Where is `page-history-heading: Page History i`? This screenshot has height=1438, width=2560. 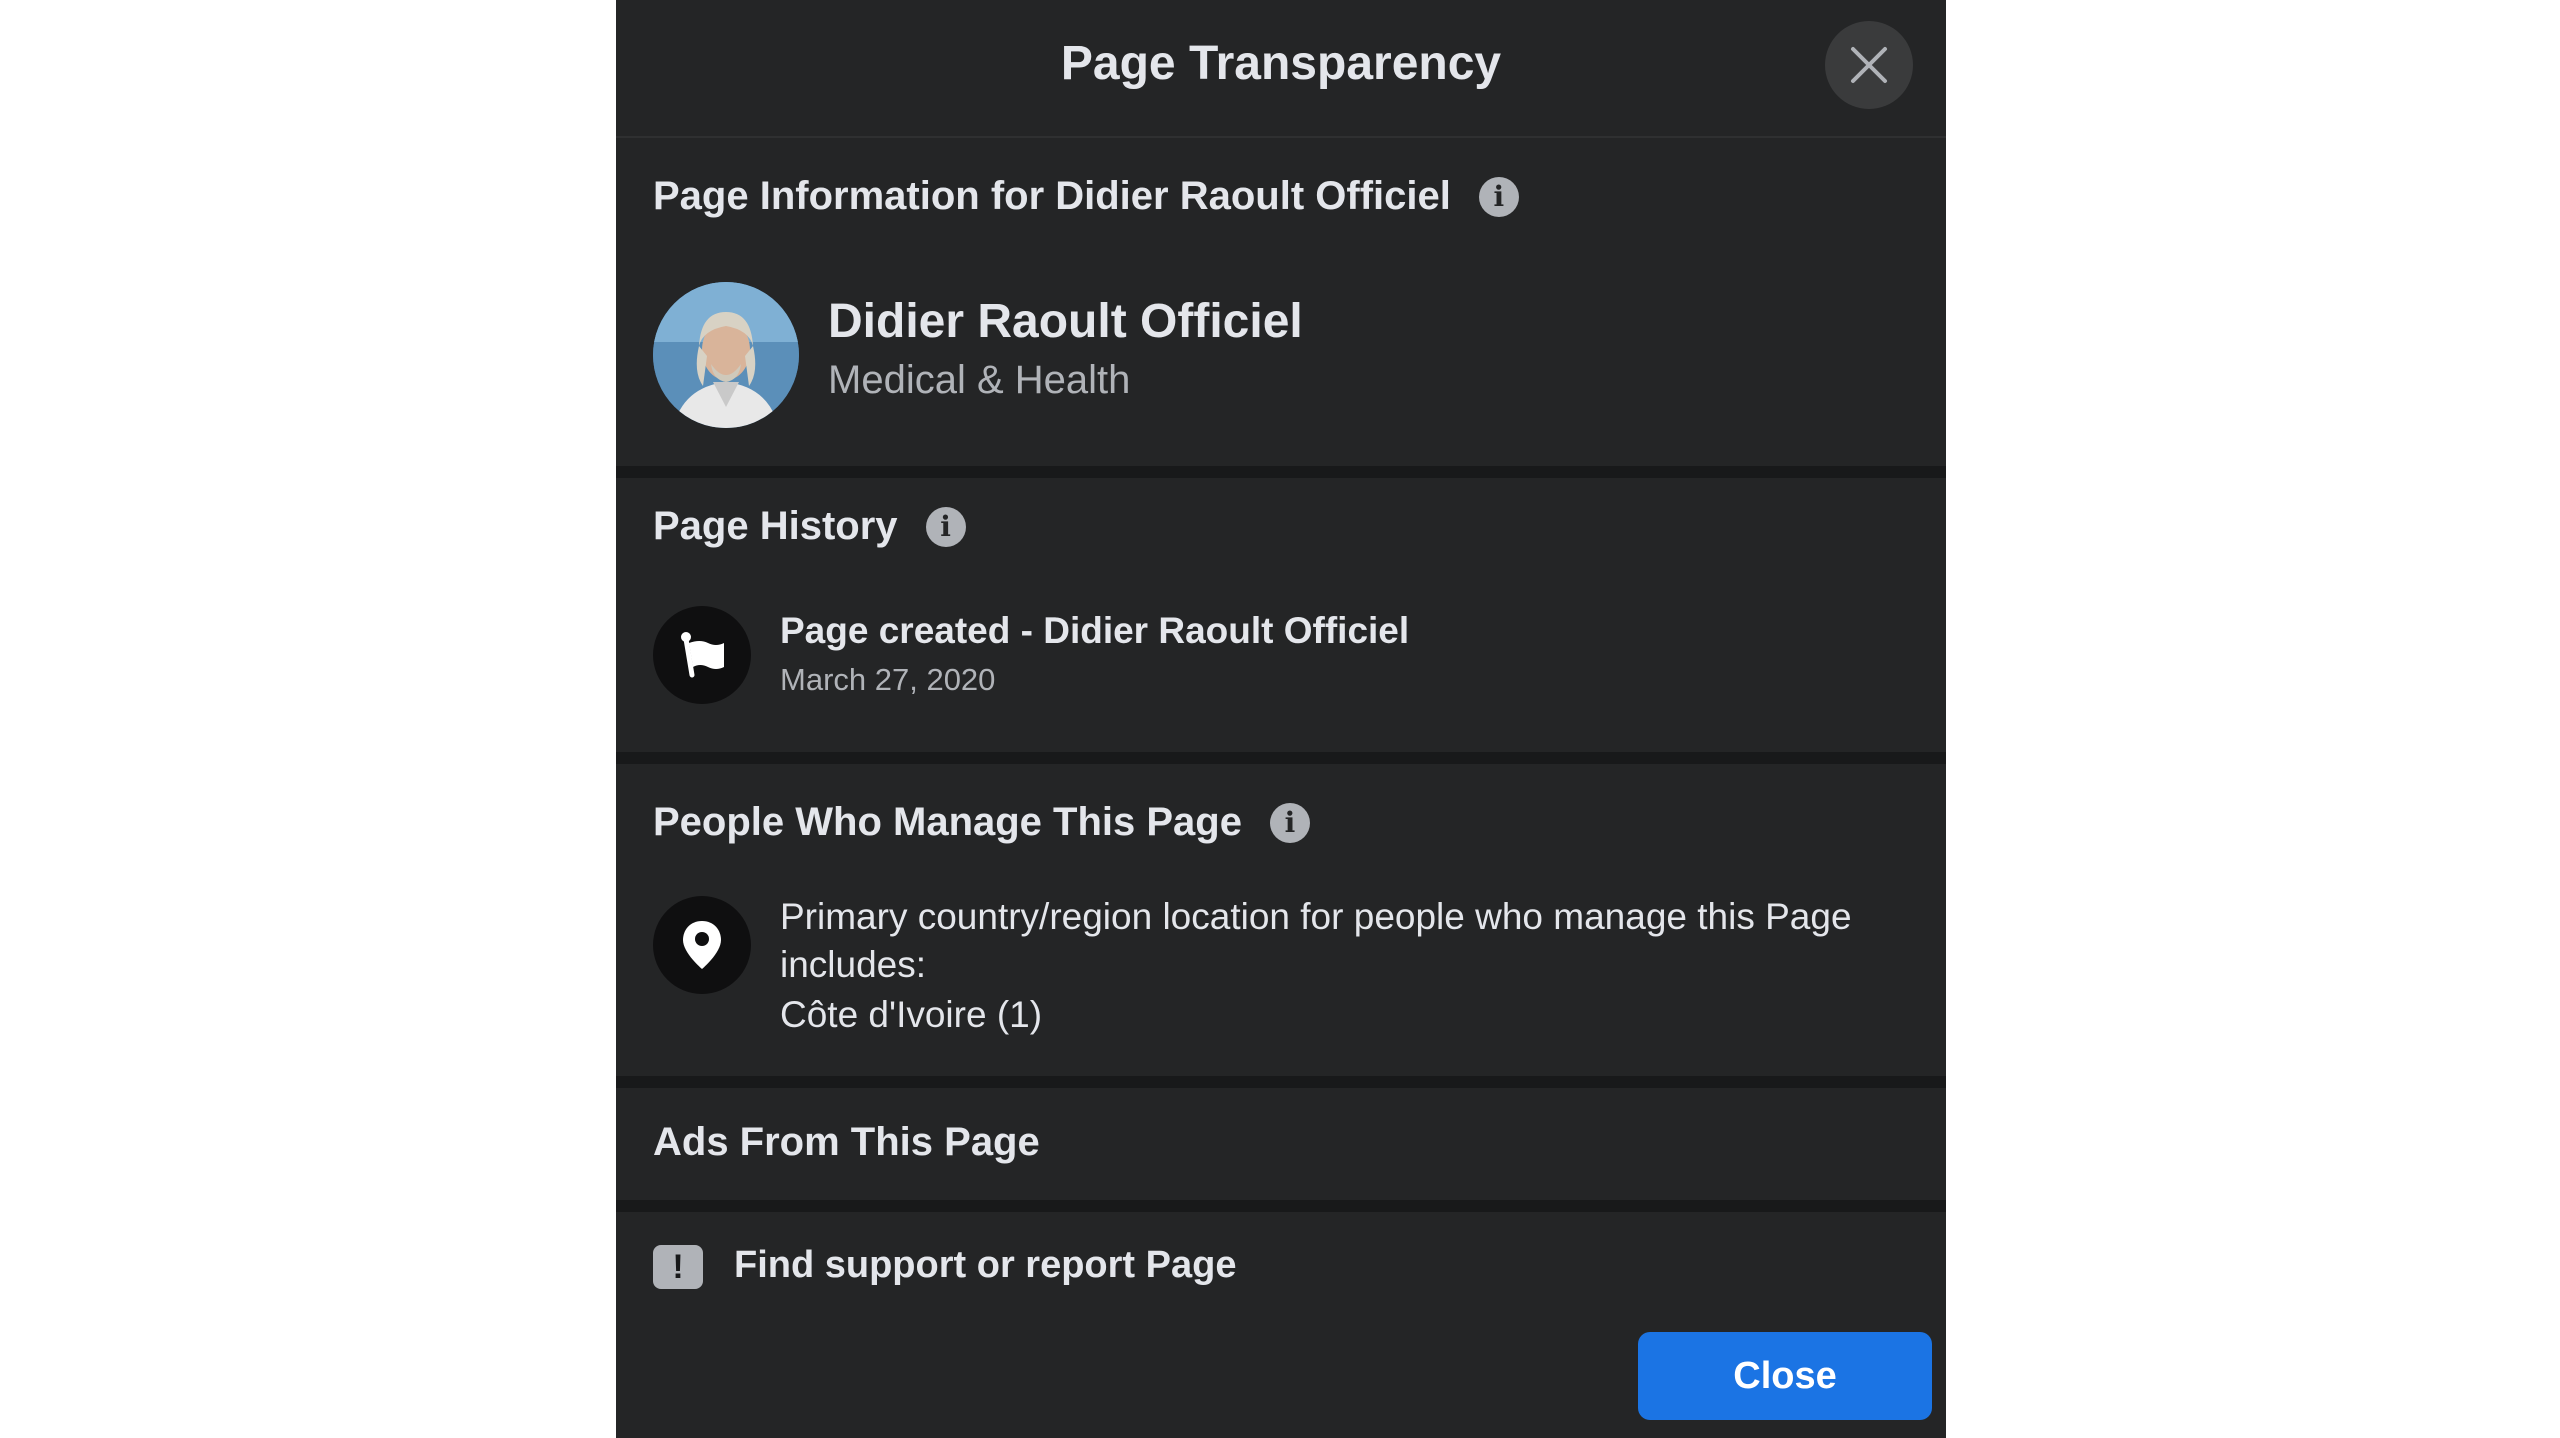 page-history-heading: Page History i is located at coordinates (809, 526).